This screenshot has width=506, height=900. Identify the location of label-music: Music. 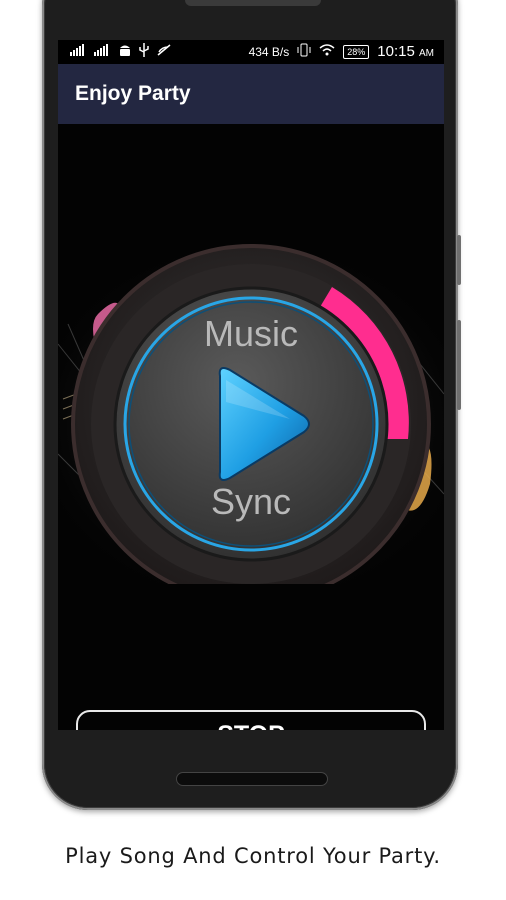
(251, 333).